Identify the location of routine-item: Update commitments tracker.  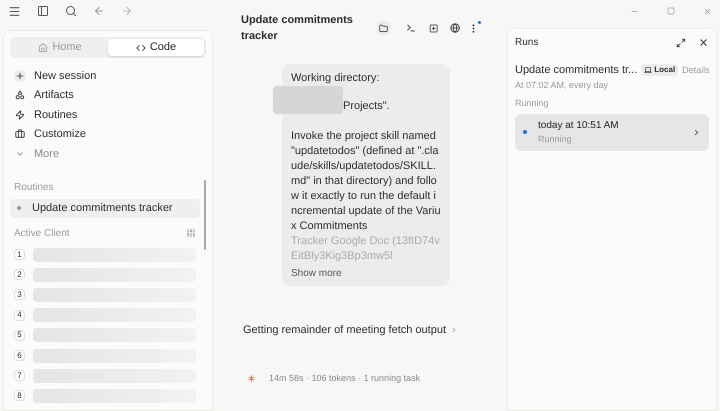
(105, 208).